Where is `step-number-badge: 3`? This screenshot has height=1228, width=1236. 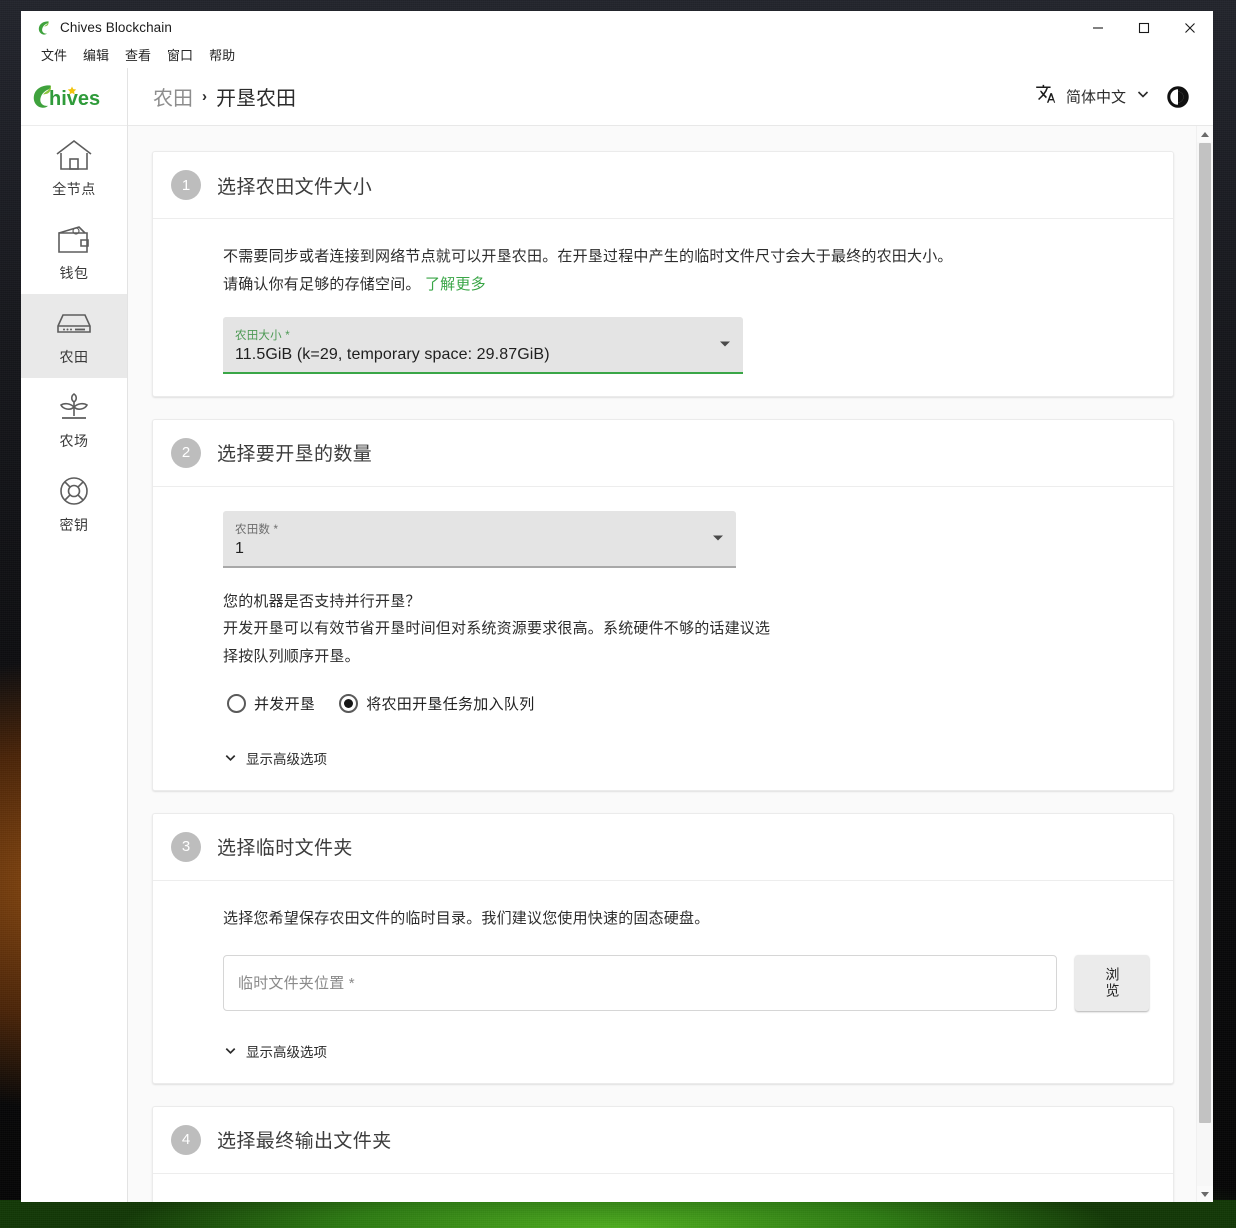 step-number-badge: 3 is located at coordinates (186, 846).